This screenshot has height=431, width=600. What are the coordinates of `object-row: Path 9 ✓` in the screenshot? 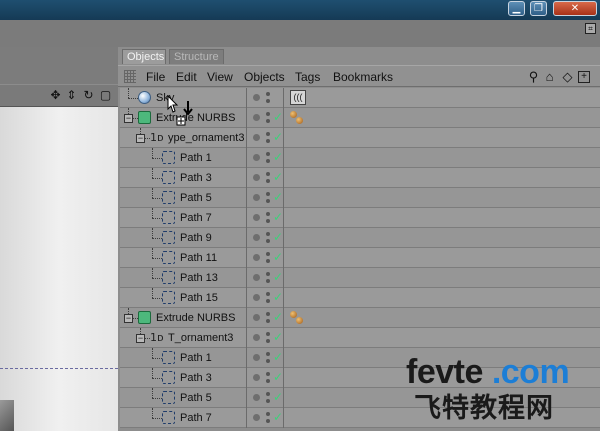 It's located at (360, 238).